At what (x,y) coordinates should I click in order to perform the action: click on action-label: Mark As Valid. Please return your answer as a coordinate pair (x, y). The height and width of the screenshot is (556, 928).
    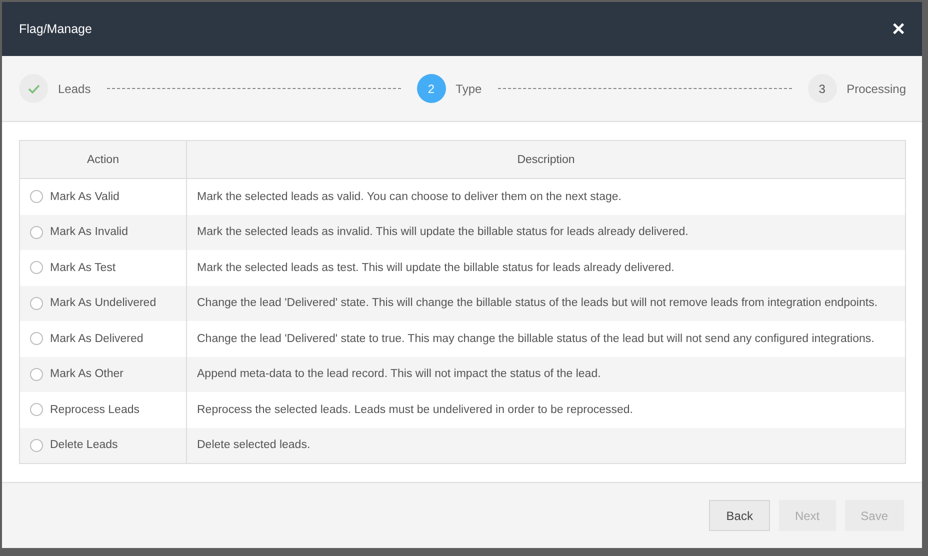
    Looking at the image, I should click on (85, 196).